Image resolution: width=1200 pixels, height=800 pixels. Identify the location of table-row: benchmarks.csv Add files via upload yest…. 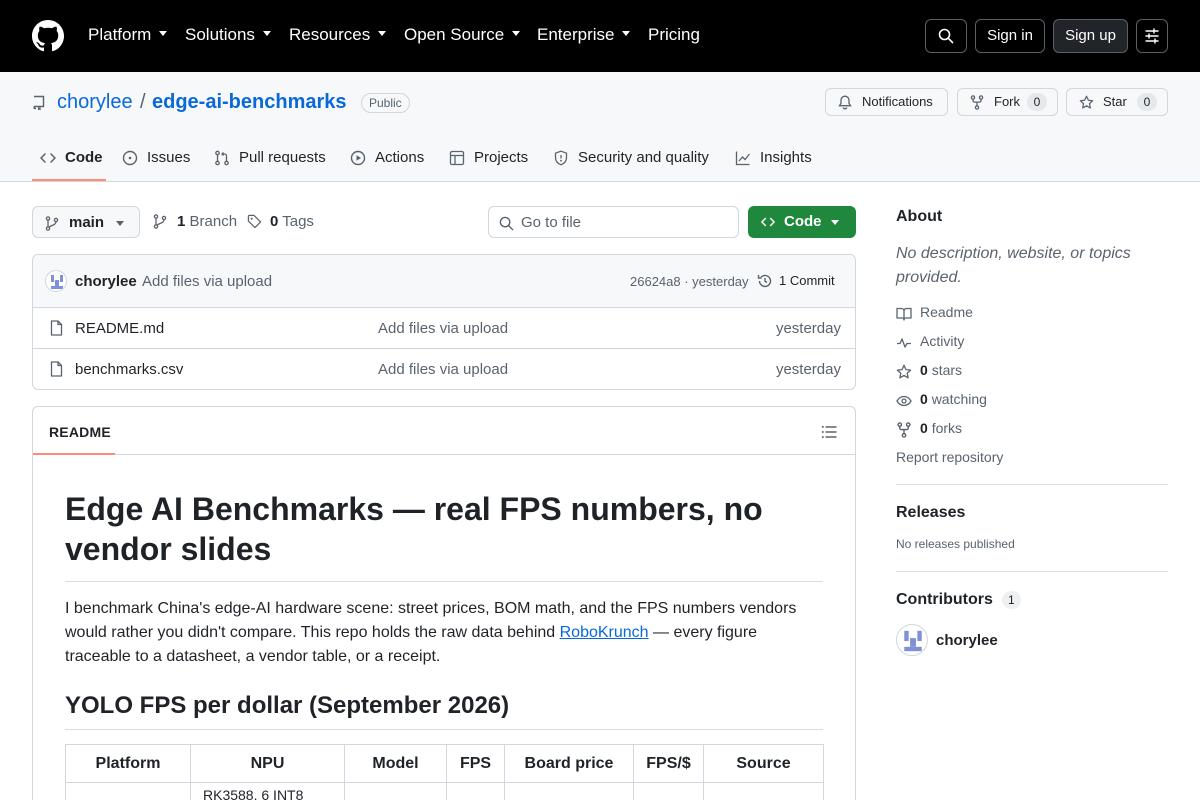
(444, 369).